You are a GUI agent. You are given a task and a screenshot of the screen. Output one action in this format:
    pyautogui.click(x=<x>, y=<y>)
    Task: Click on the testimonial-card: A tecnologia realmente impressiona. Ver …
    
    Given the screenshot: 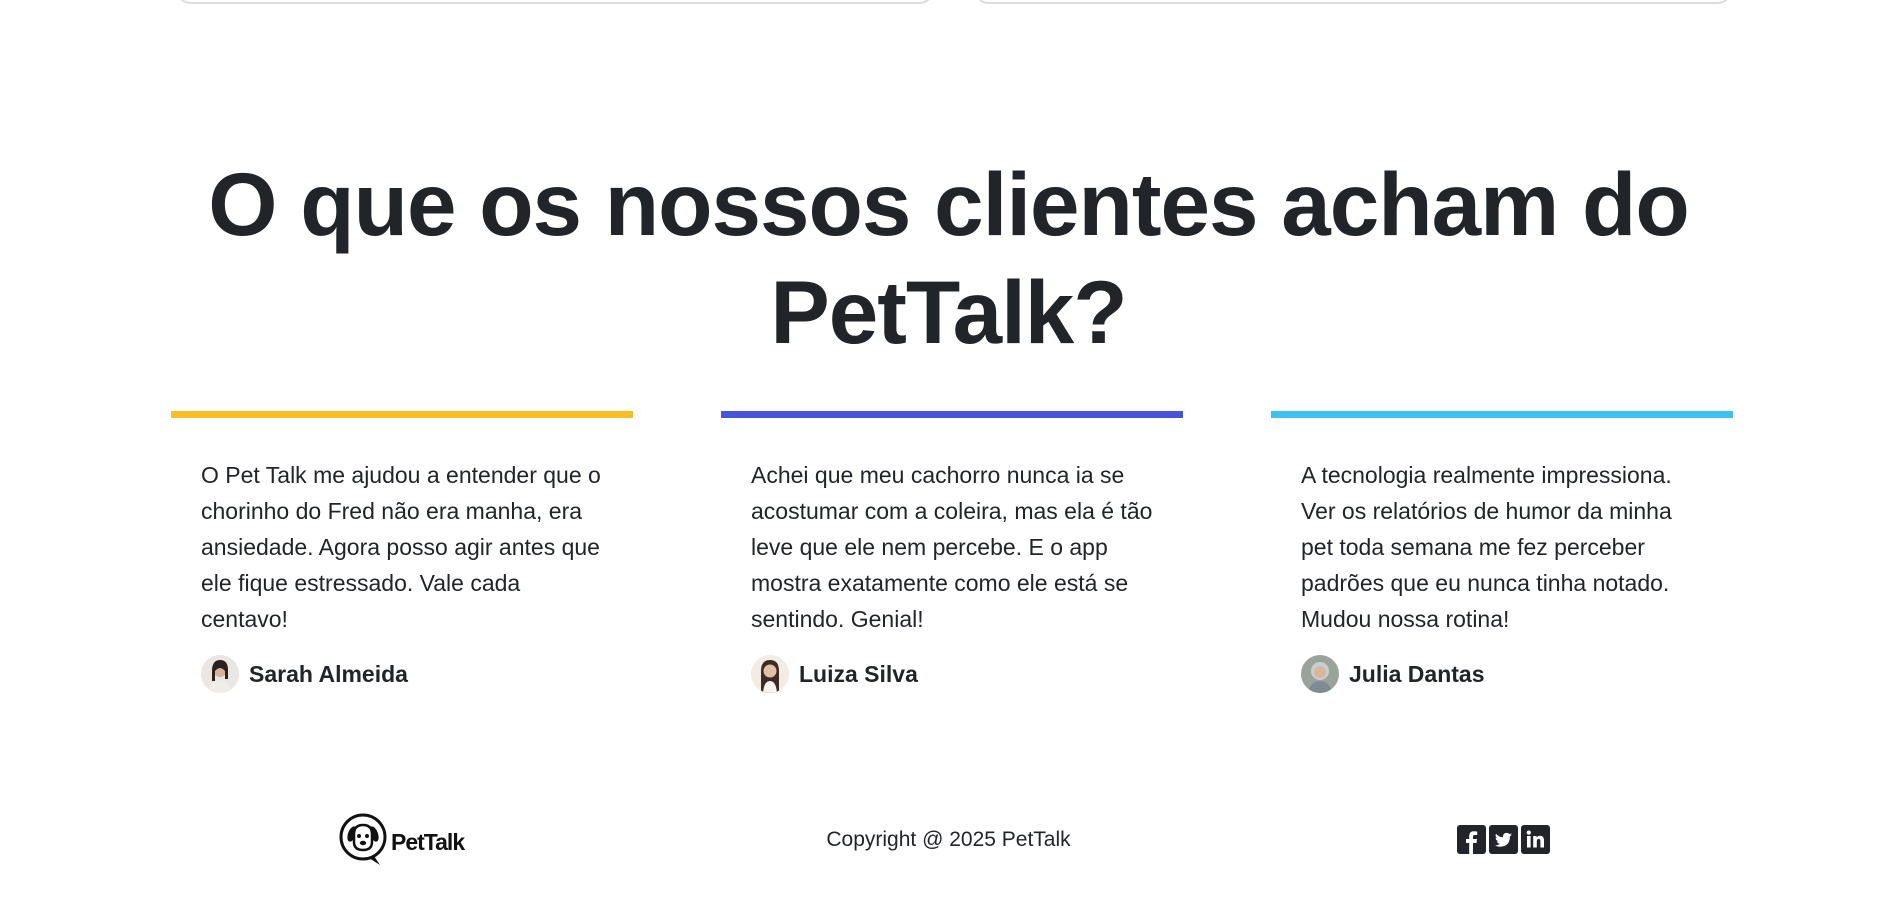 What is the action you would take?
    pyautogui.click(x=1502, y=552)
    